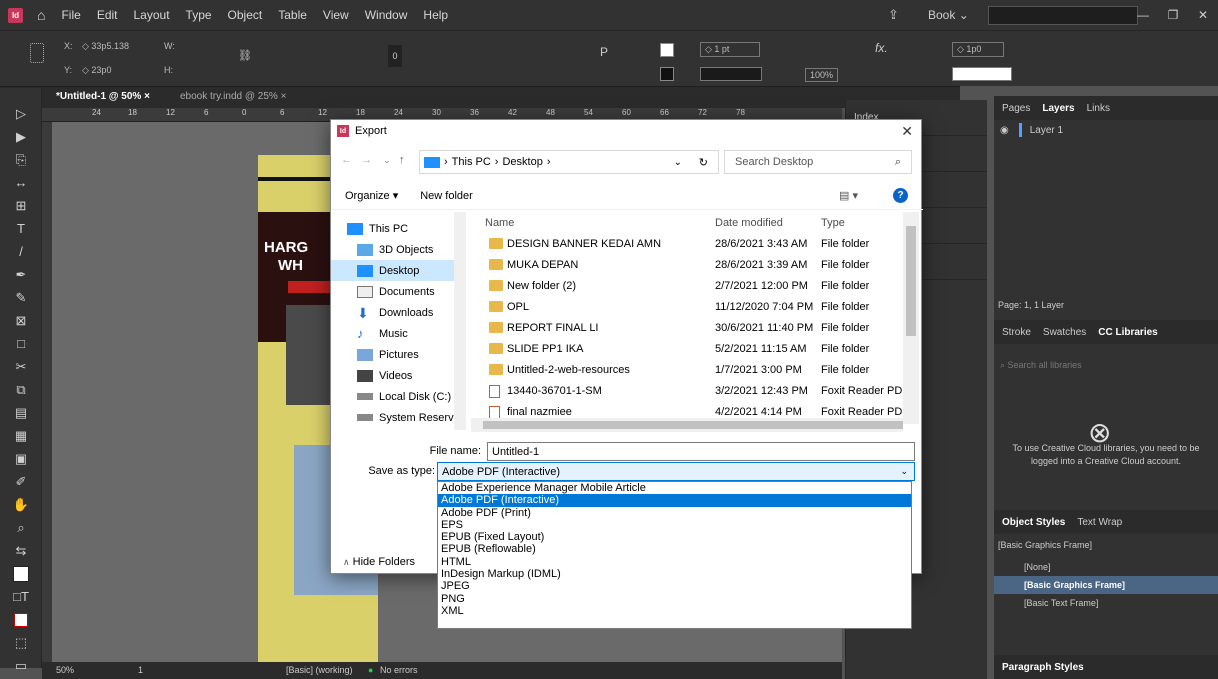 Image resolution: width=1218 pixels, height=679 pixels. I want to click on file-name-input: Untitled-1, so click(701, 451).